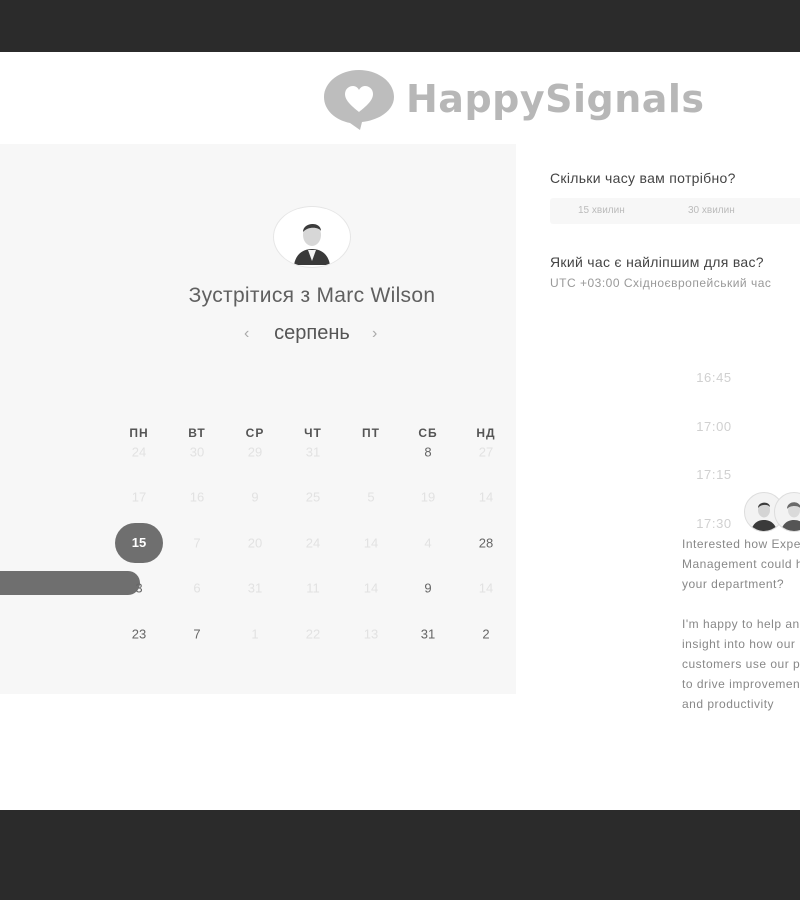  I want to click on weekday-wed: СР, so click(255, 433).